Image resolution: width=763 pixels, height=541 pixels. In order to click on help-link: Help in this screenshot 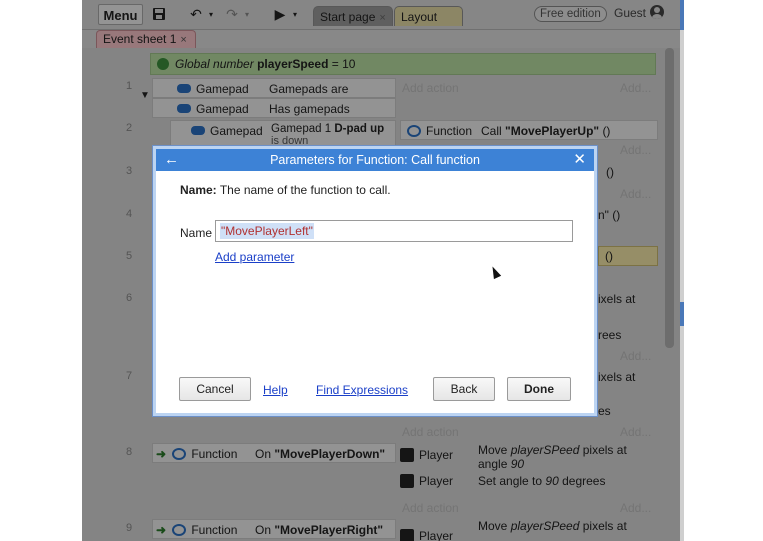, I will do `click(275, 390)`.